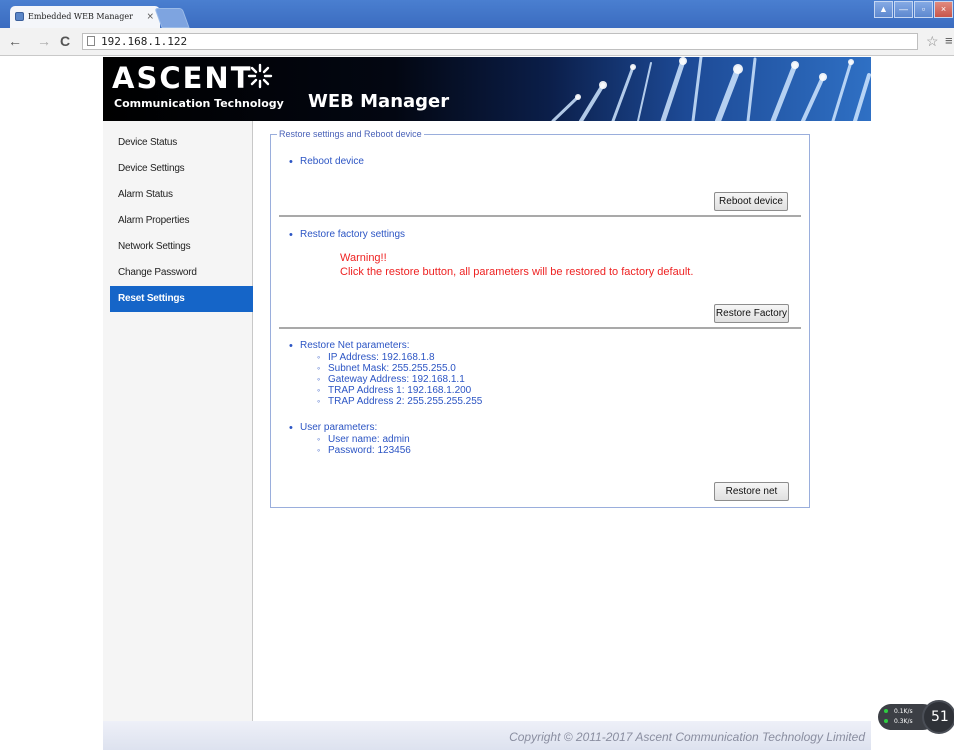 This screenshot has width=954, height=750. Describe the element at coordinates (379, 101) in the screenshot. I see `app-title: WEB Manager` at that location.